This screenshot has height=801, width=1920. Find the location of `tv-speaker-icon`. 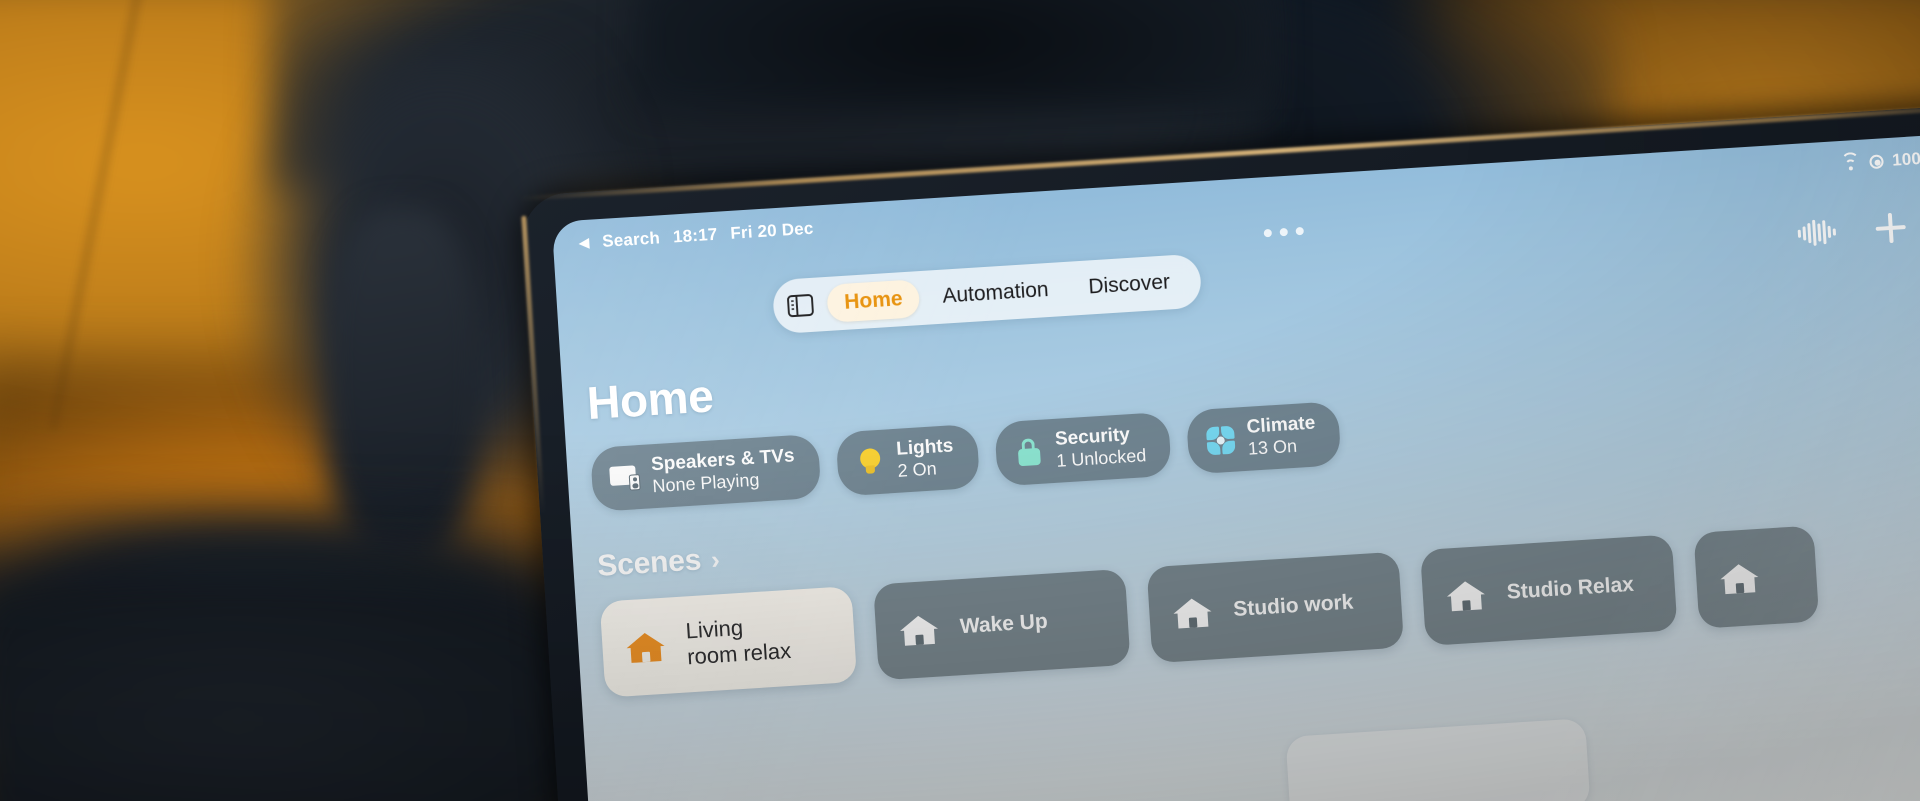

tv-speaker-icon is located at coordinates (625, 478).